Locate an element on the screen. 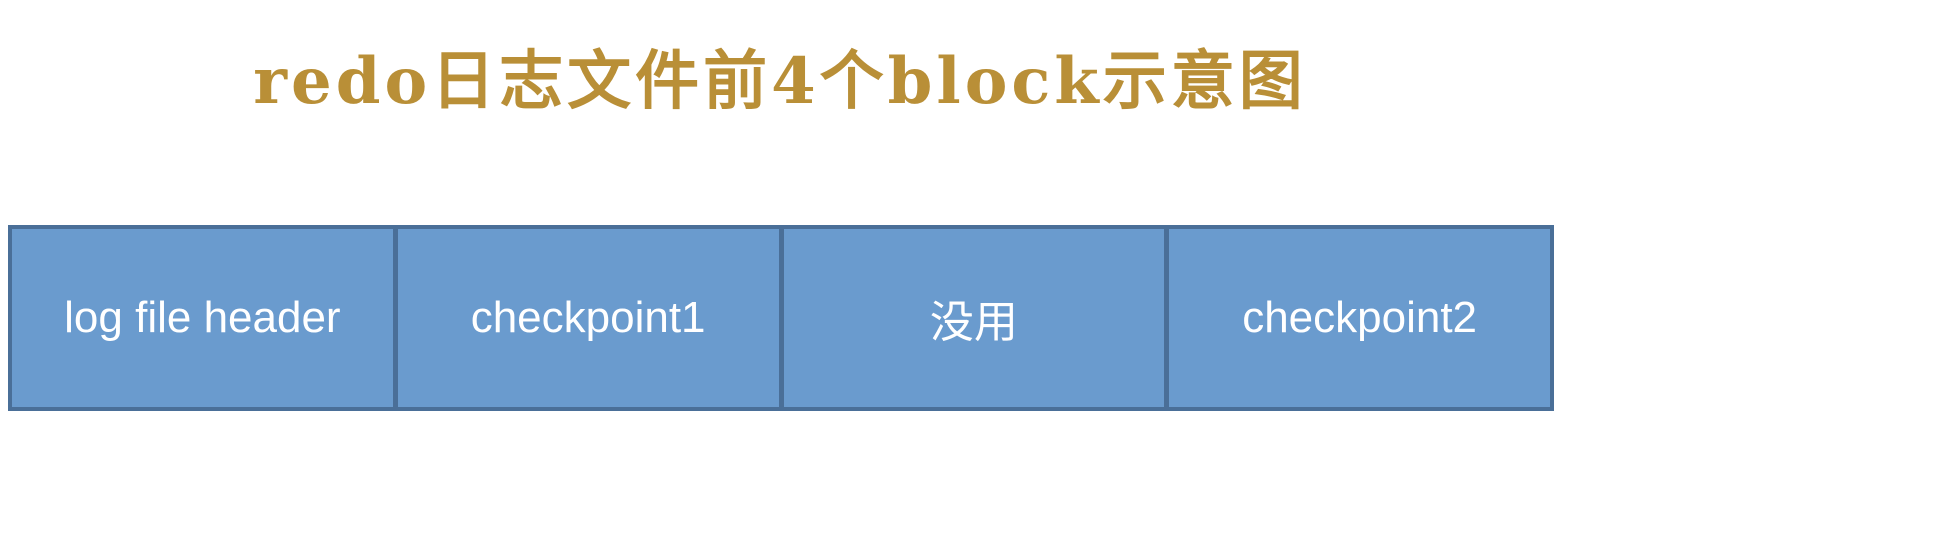 The width and height of the screenshot is (1934, 558). block-checkpoint1: checkpoint1 is located at coordinates (591, 318).